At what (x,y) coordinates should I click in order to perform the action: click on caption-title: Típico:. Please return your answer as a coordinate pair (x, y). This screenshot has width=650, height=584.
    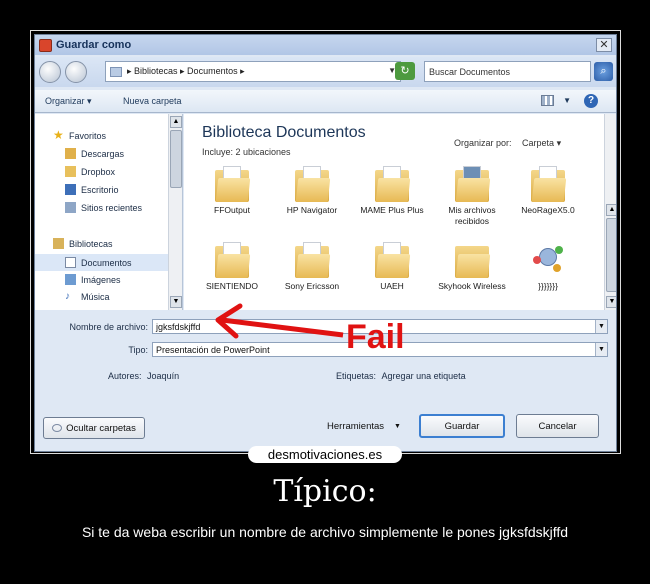
    Looking at the image, I should click on (325, 491).